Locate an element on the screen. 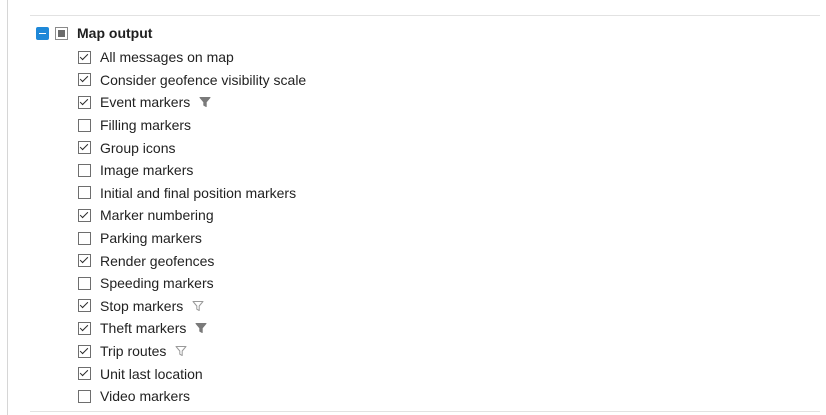 The width and height of the screenshot is (826, 415). option-label: Event markers is located at coordinates (145, 102).